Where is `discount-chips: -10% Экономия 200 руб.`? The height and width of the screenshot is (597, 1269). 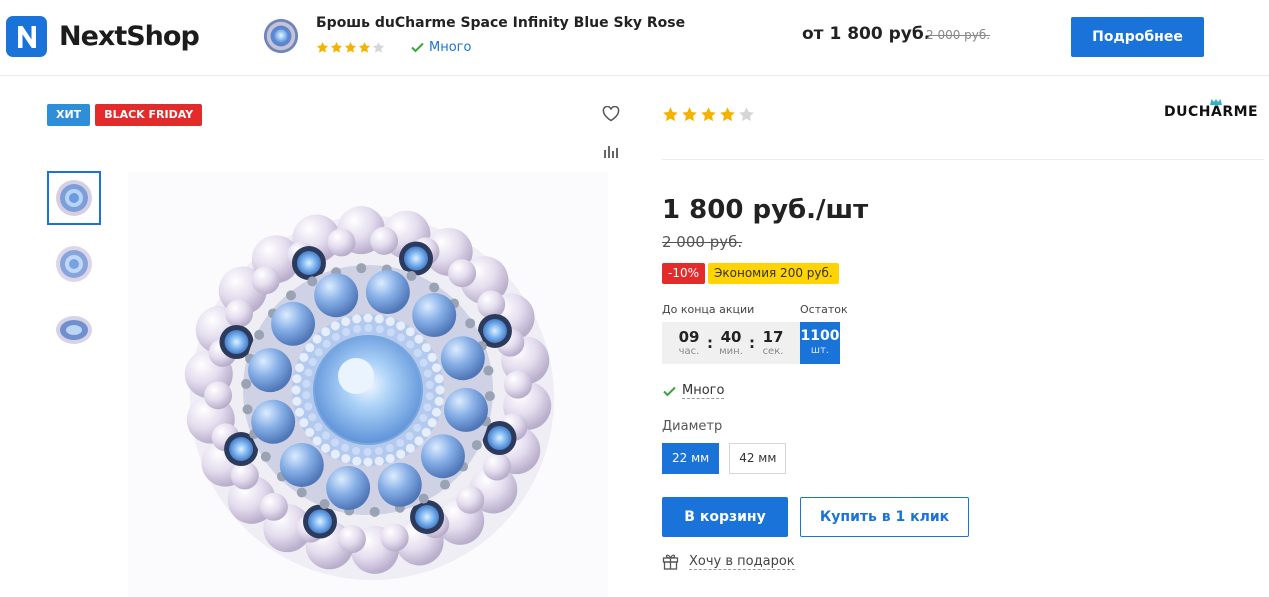
discount-chips: -10% Экономия 200 руб. is located at coordinates (752, 273).